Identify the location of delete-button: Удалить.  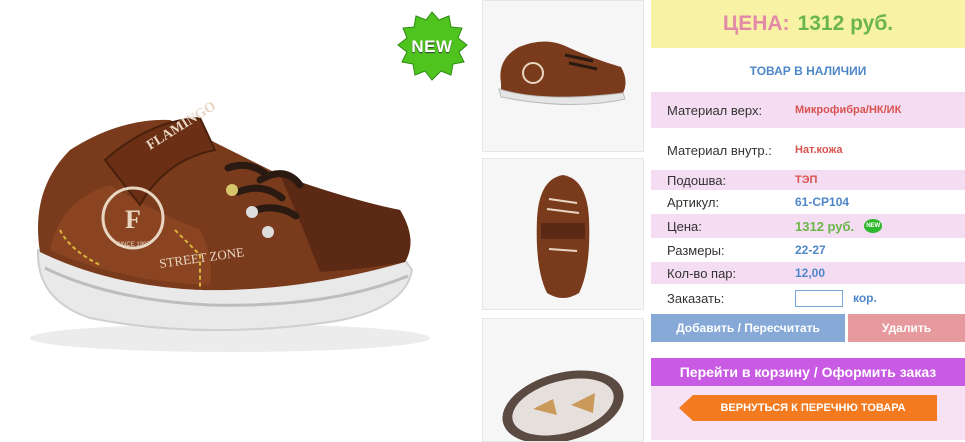
(906, 328).